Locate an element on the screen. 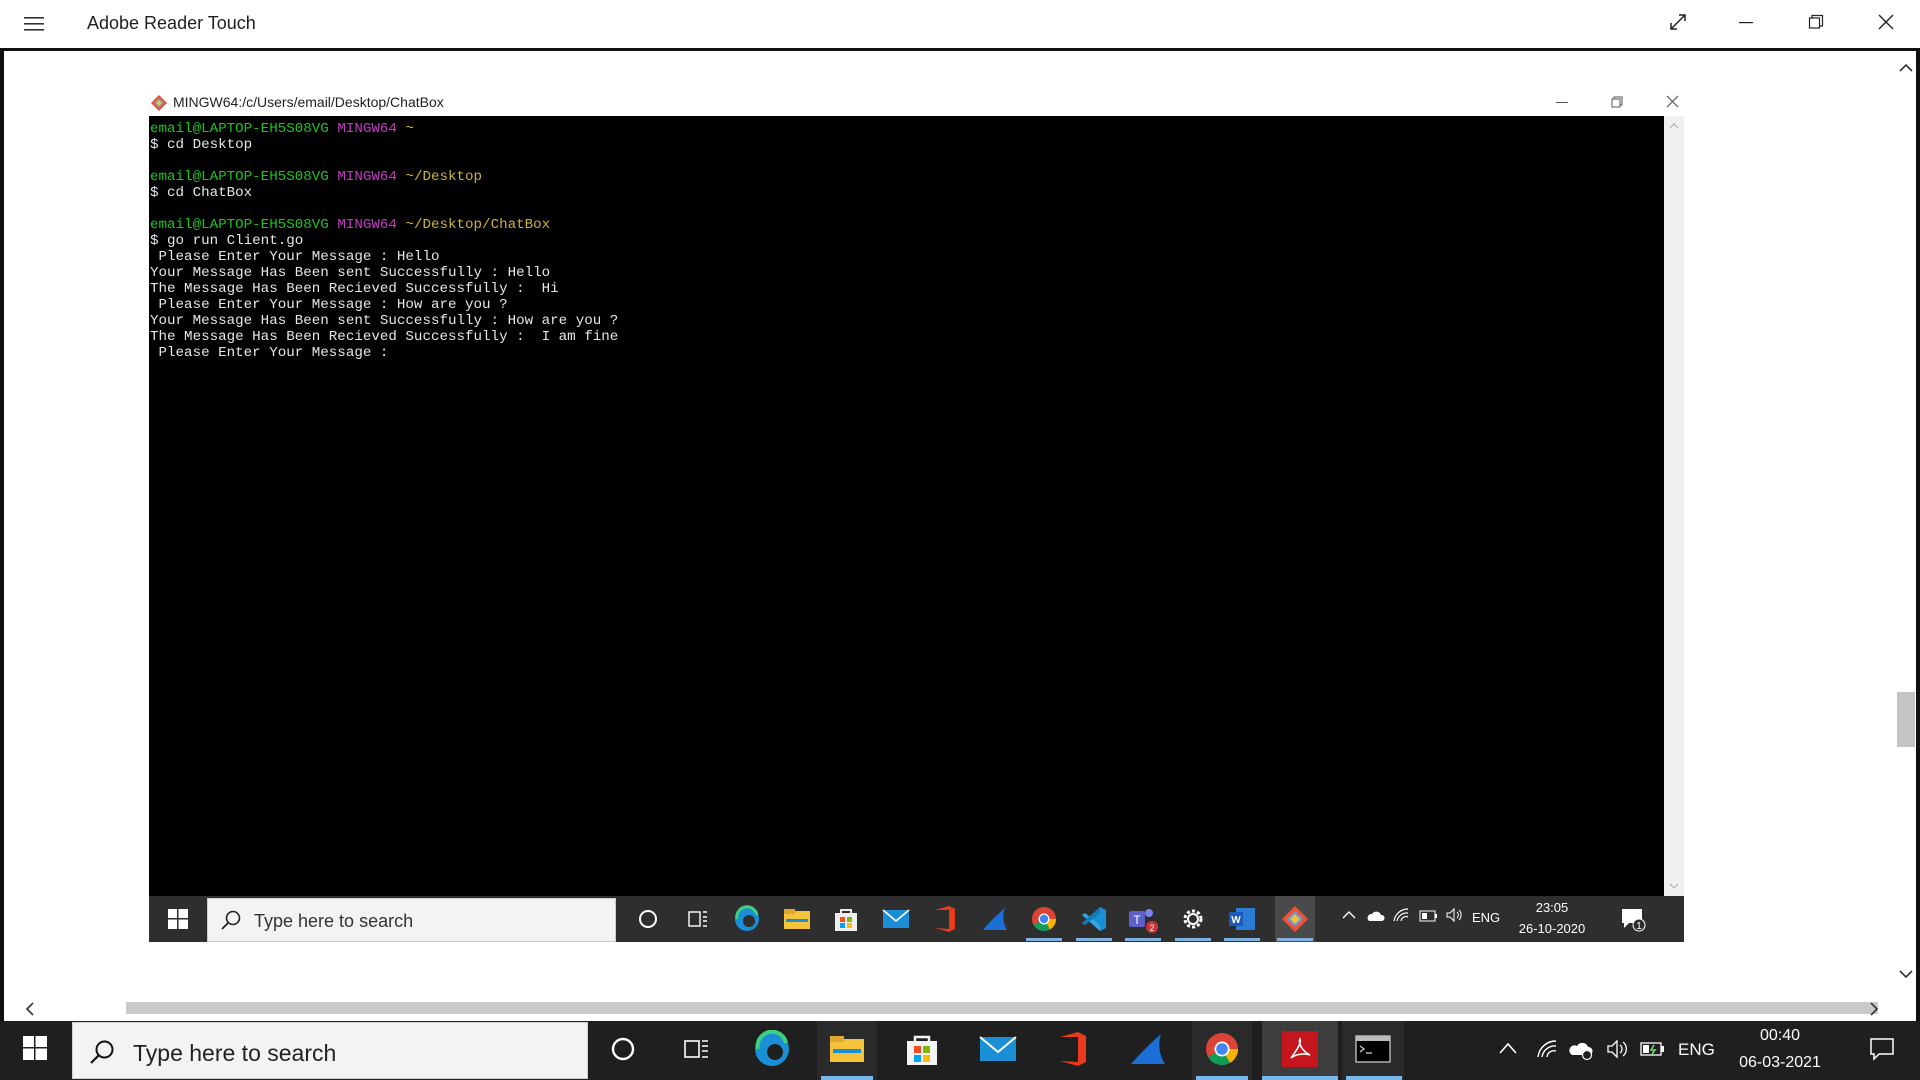 The image size is (1920, 1080). cortana-icon is located at coordinates (623, 1051).